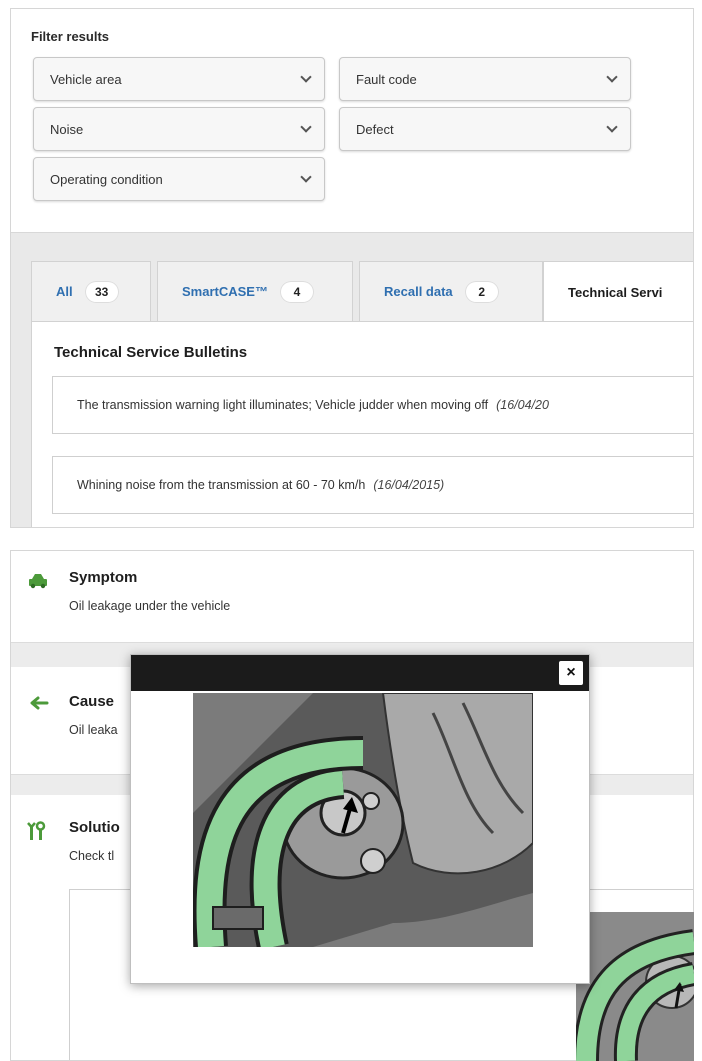 This screenshot has width=702, height=1061. What do you see at coordinates (92, 701) in the screenshot?
I see `cause-title: Cause` at bounding box center [92, 701].